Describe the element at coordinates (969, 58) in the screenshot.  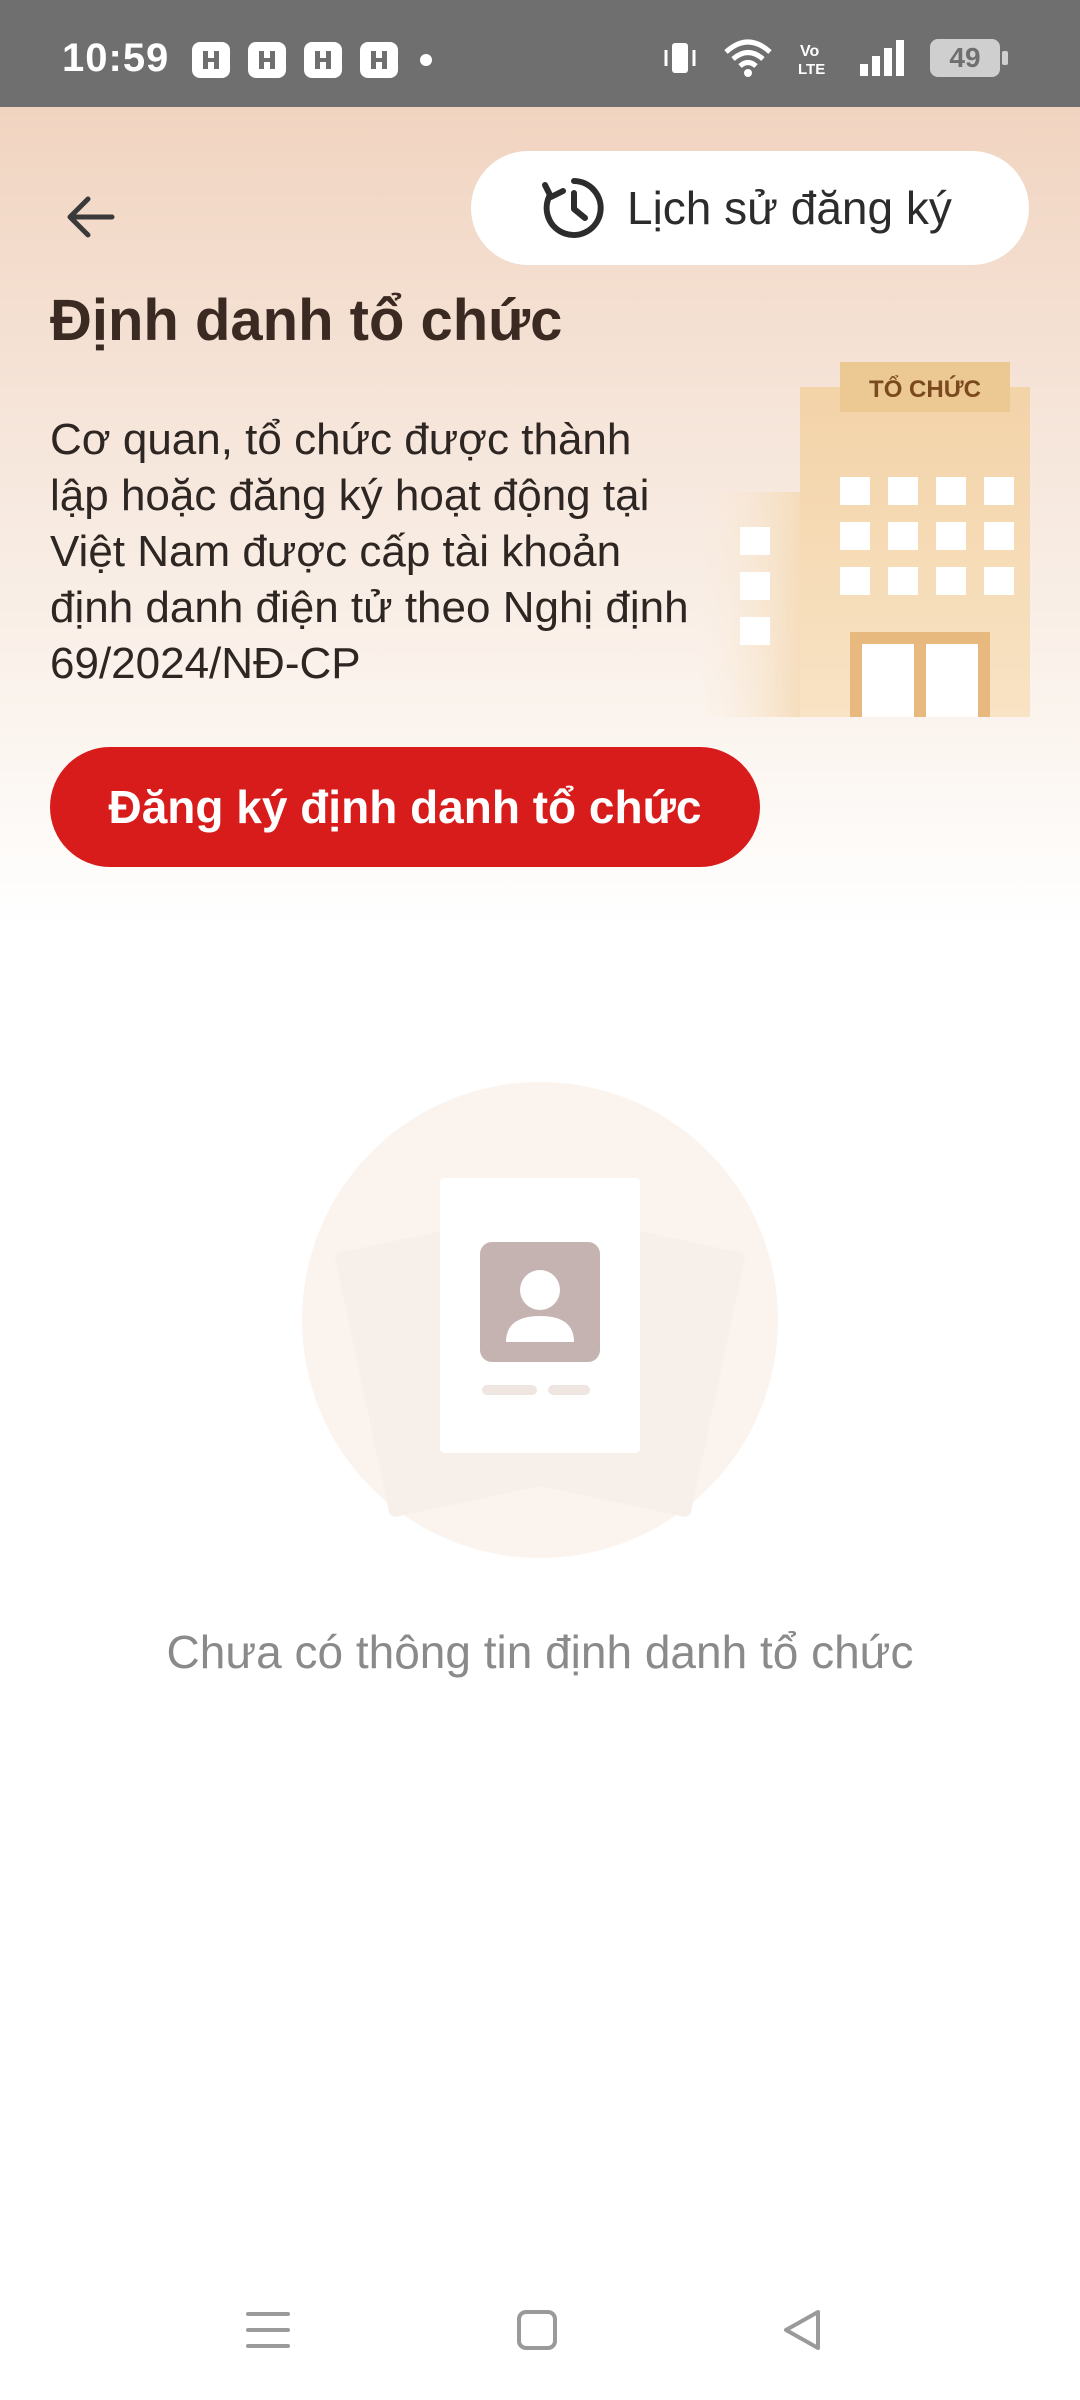
I see `battery-icon: 49` at that location.